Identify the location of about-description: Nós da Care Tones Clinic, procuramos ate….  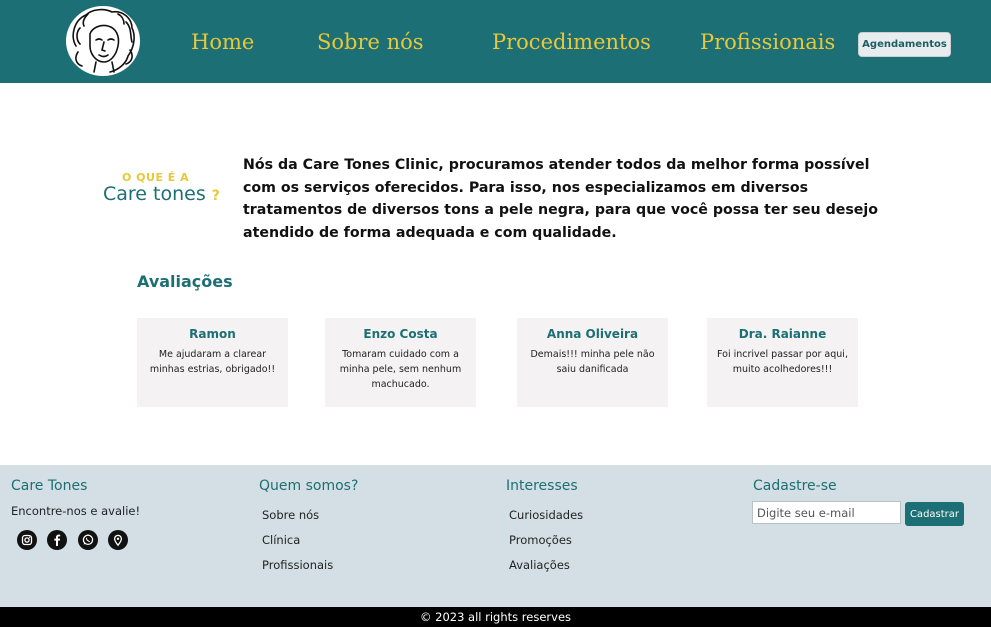
(561, 199).